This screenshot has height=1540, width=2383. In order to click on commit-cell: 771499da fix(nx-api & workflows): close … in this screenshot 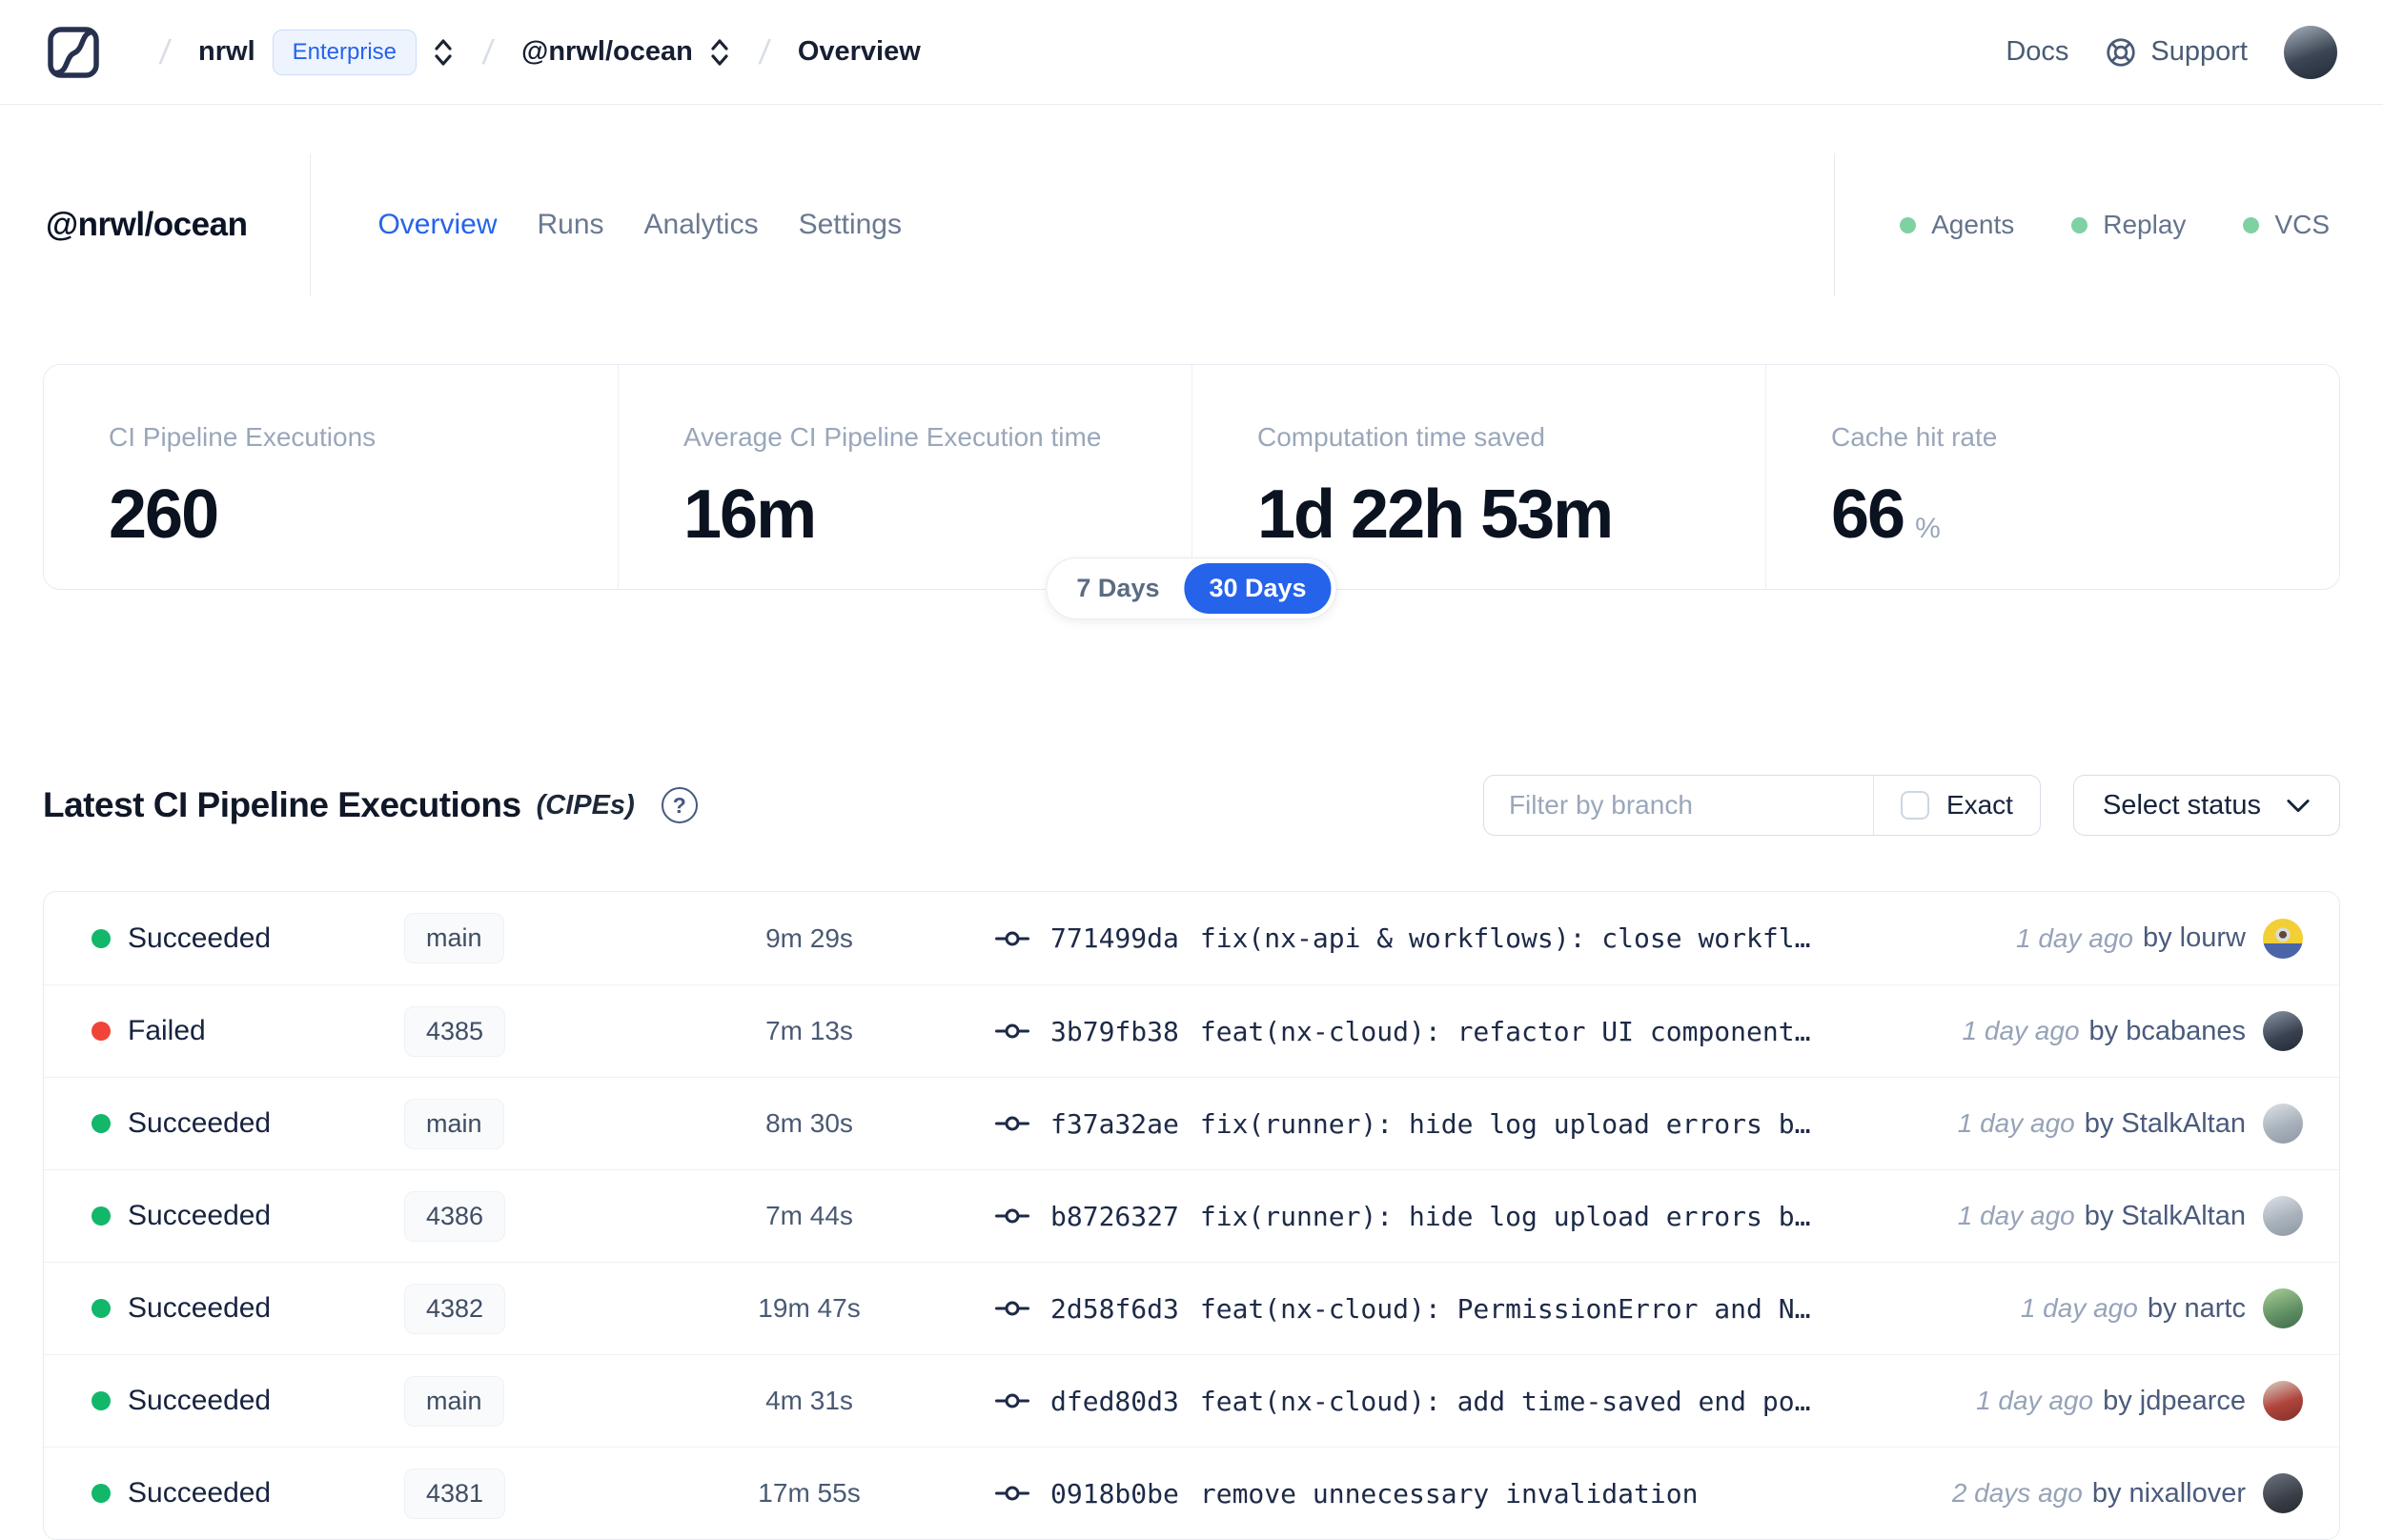, I will do `click(1506, 938)`.